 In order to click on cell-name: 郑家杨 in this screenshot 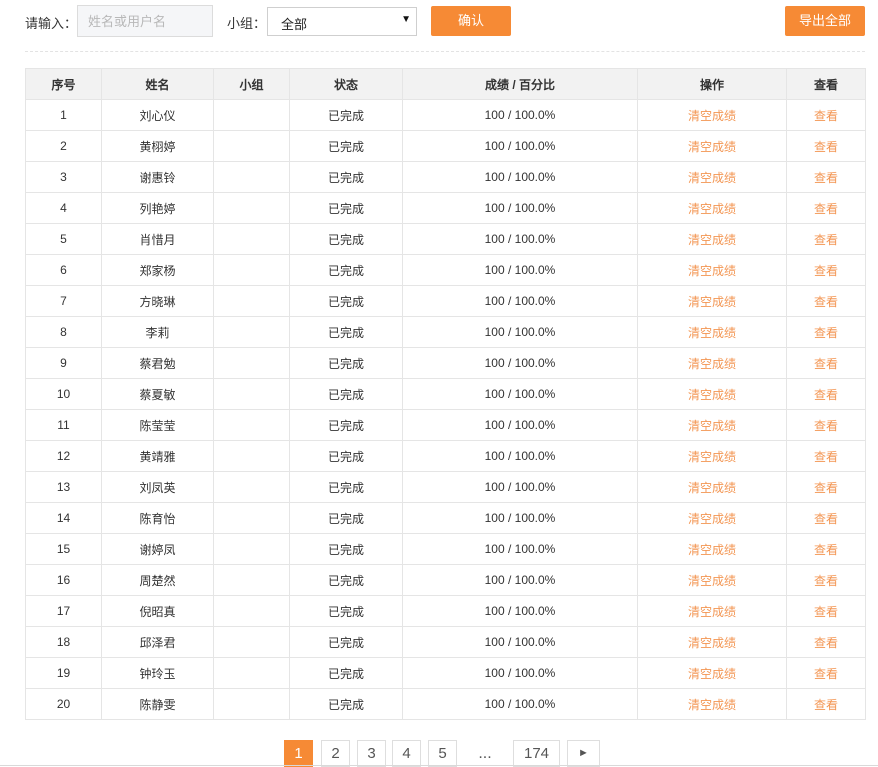, I will do `click(157, 270)`.